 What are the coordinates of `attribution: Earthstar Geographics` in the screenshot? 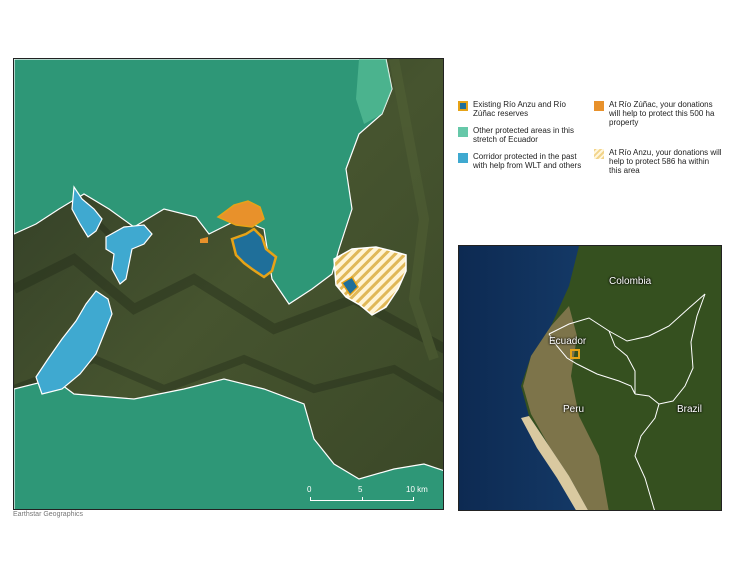 It's located at (48, 514).